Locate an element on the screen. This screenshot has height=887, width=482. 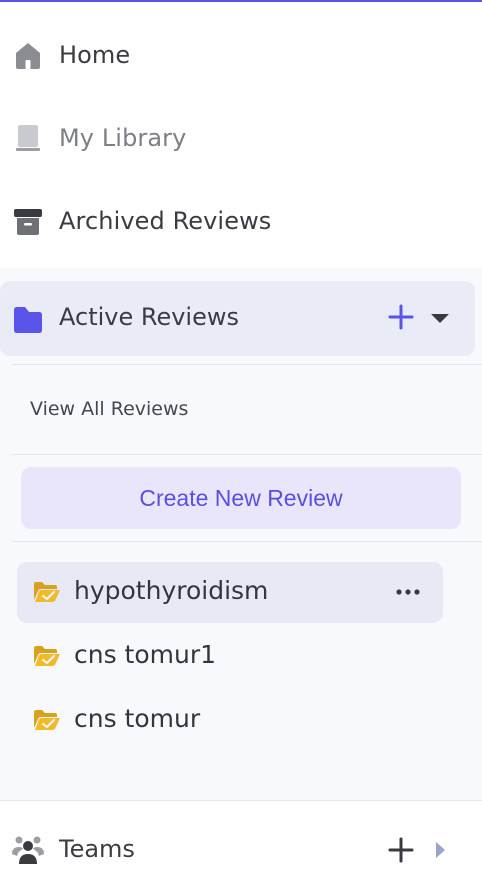
teams-icon is located at coordinates (28, 851).